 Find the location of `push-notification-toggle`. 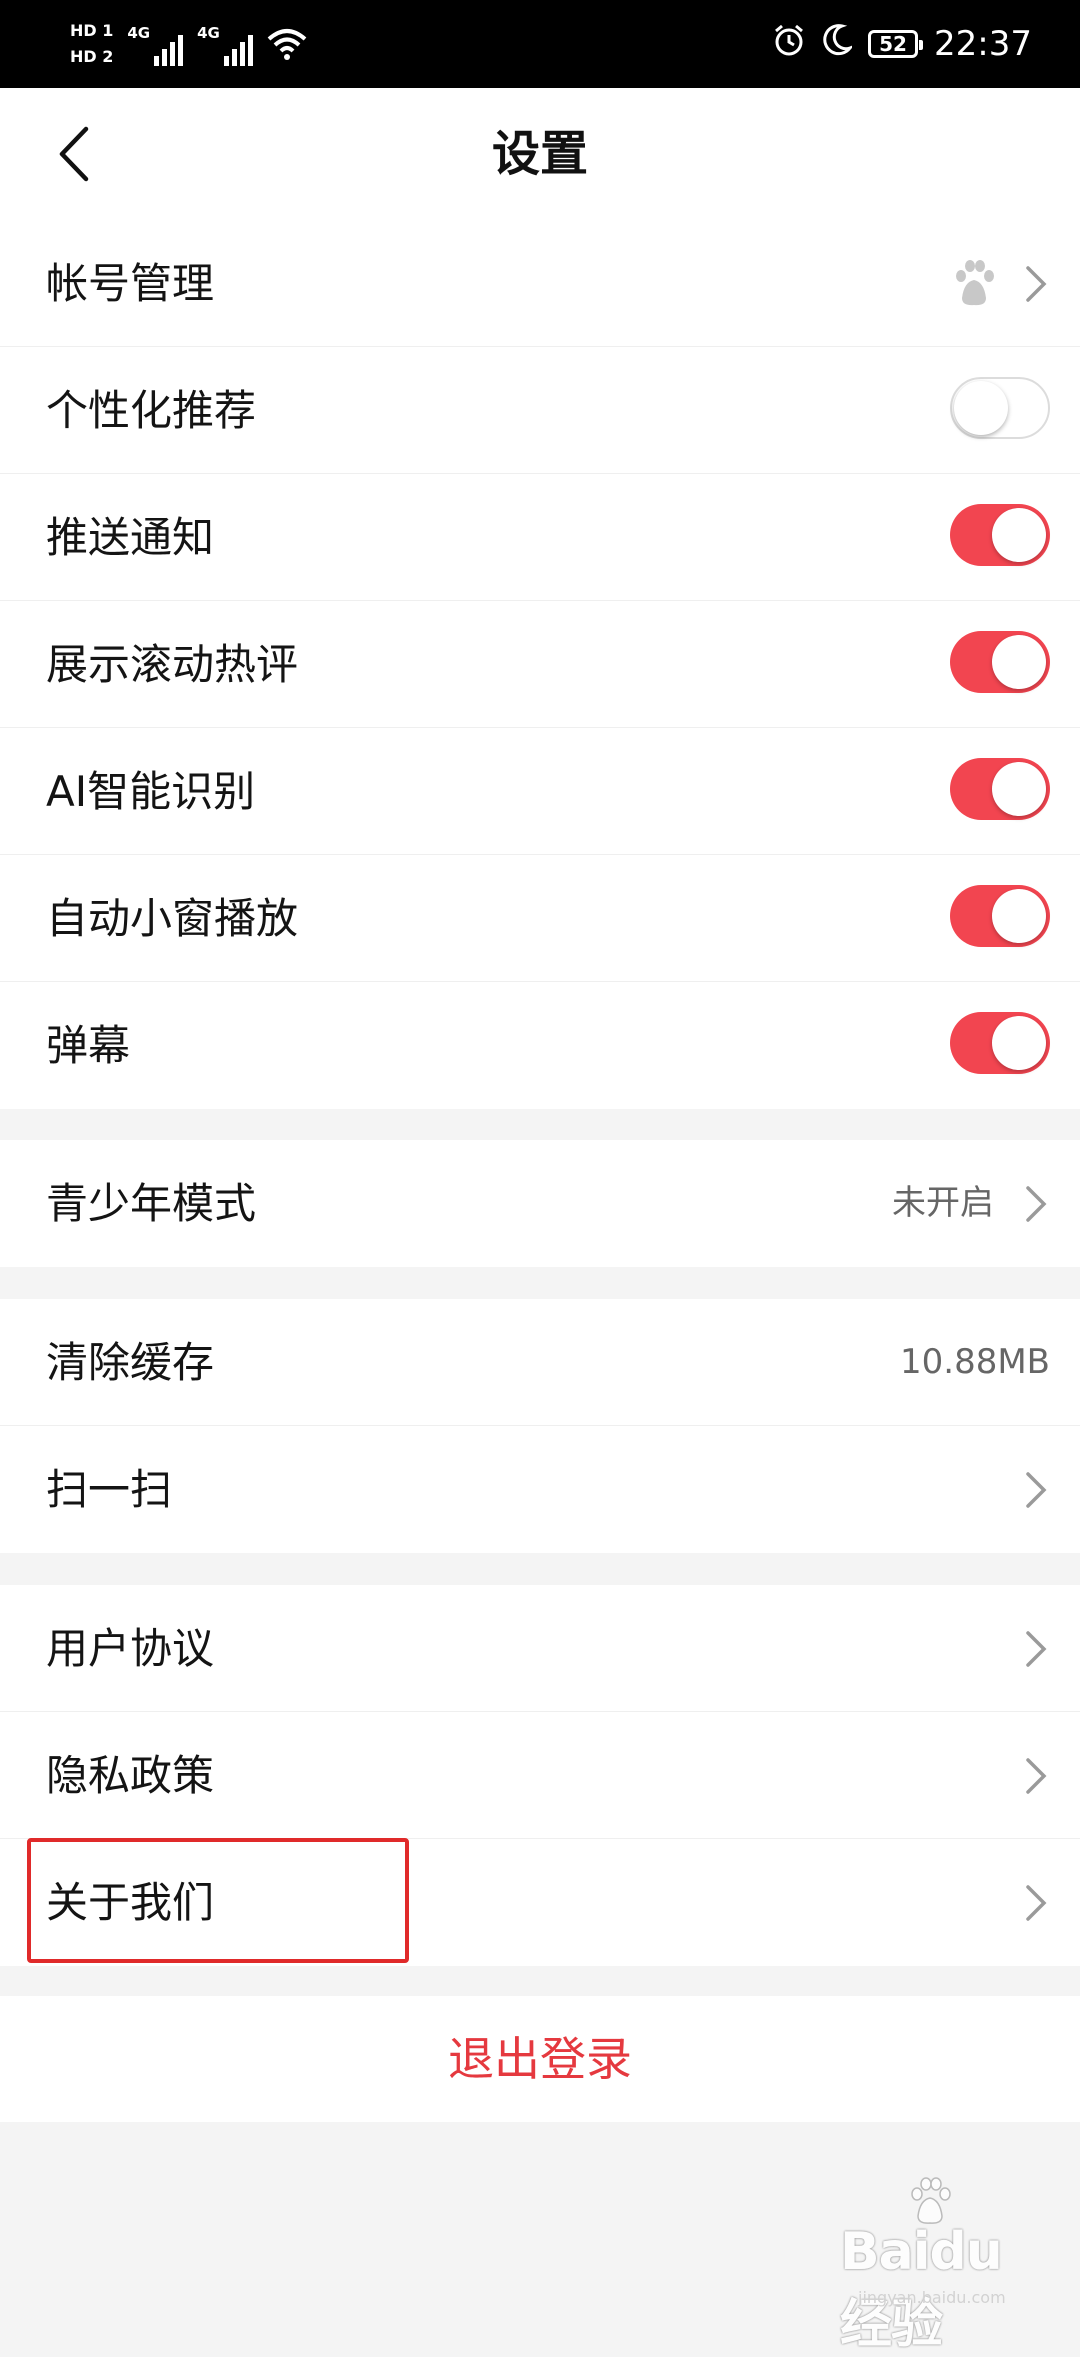

push-notification-toggle is located at coordinates (1000, 535).